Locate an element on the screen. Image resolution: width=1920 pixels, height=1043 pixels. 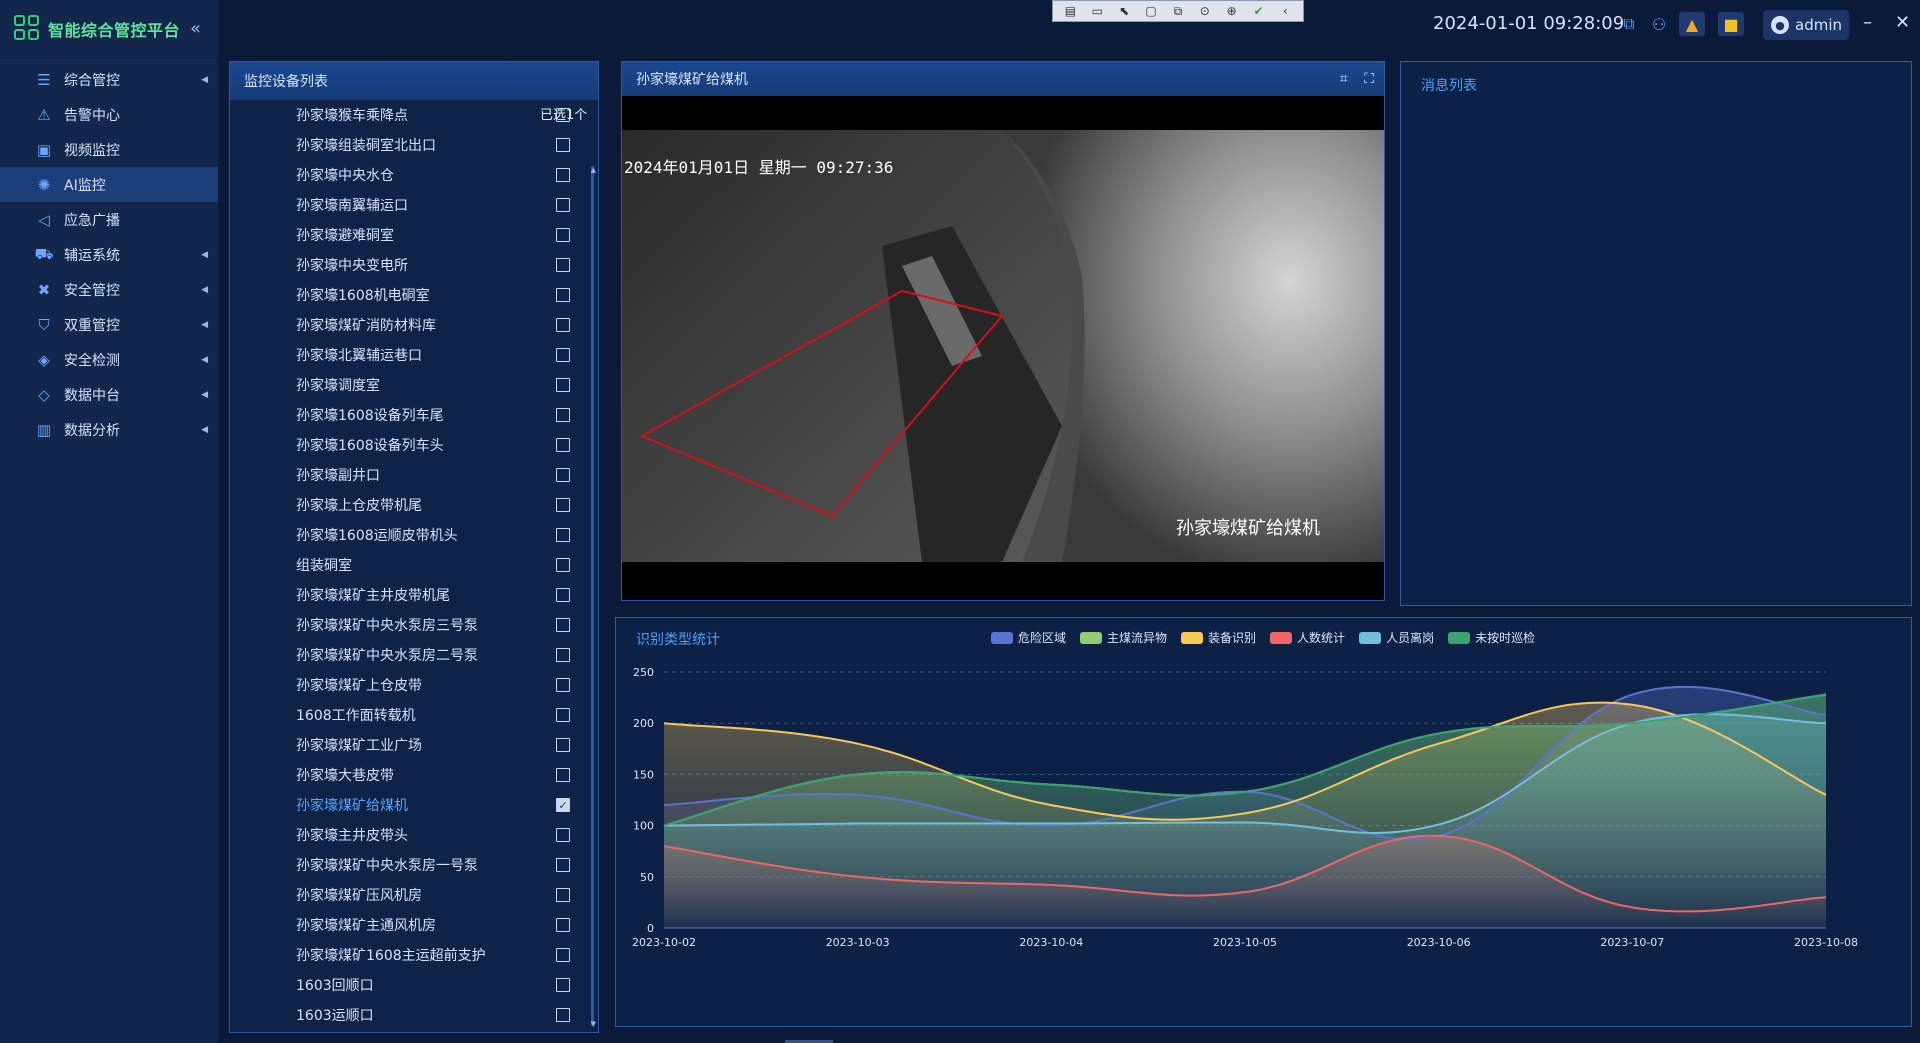
device-row: 孙家壕中央变电所 is located at coordinates (408, 265).